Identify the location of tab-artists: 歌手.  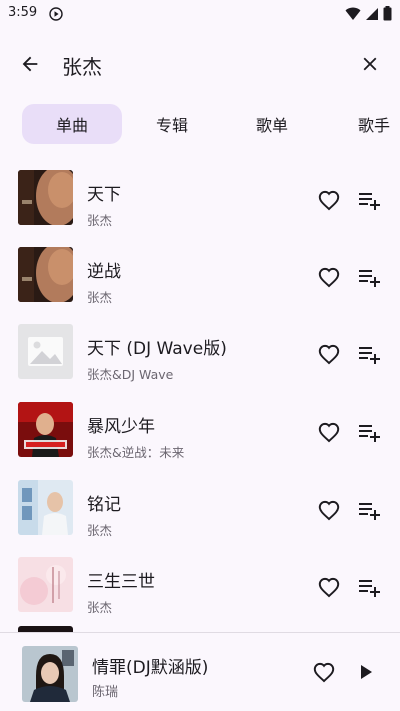
(368, 124).